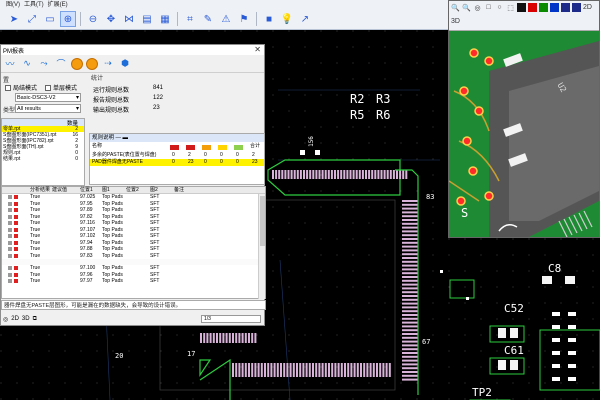 The height and width of the screenshot is (400, 600). I want to click on grid-column-header: 备注, so click(179, 190).